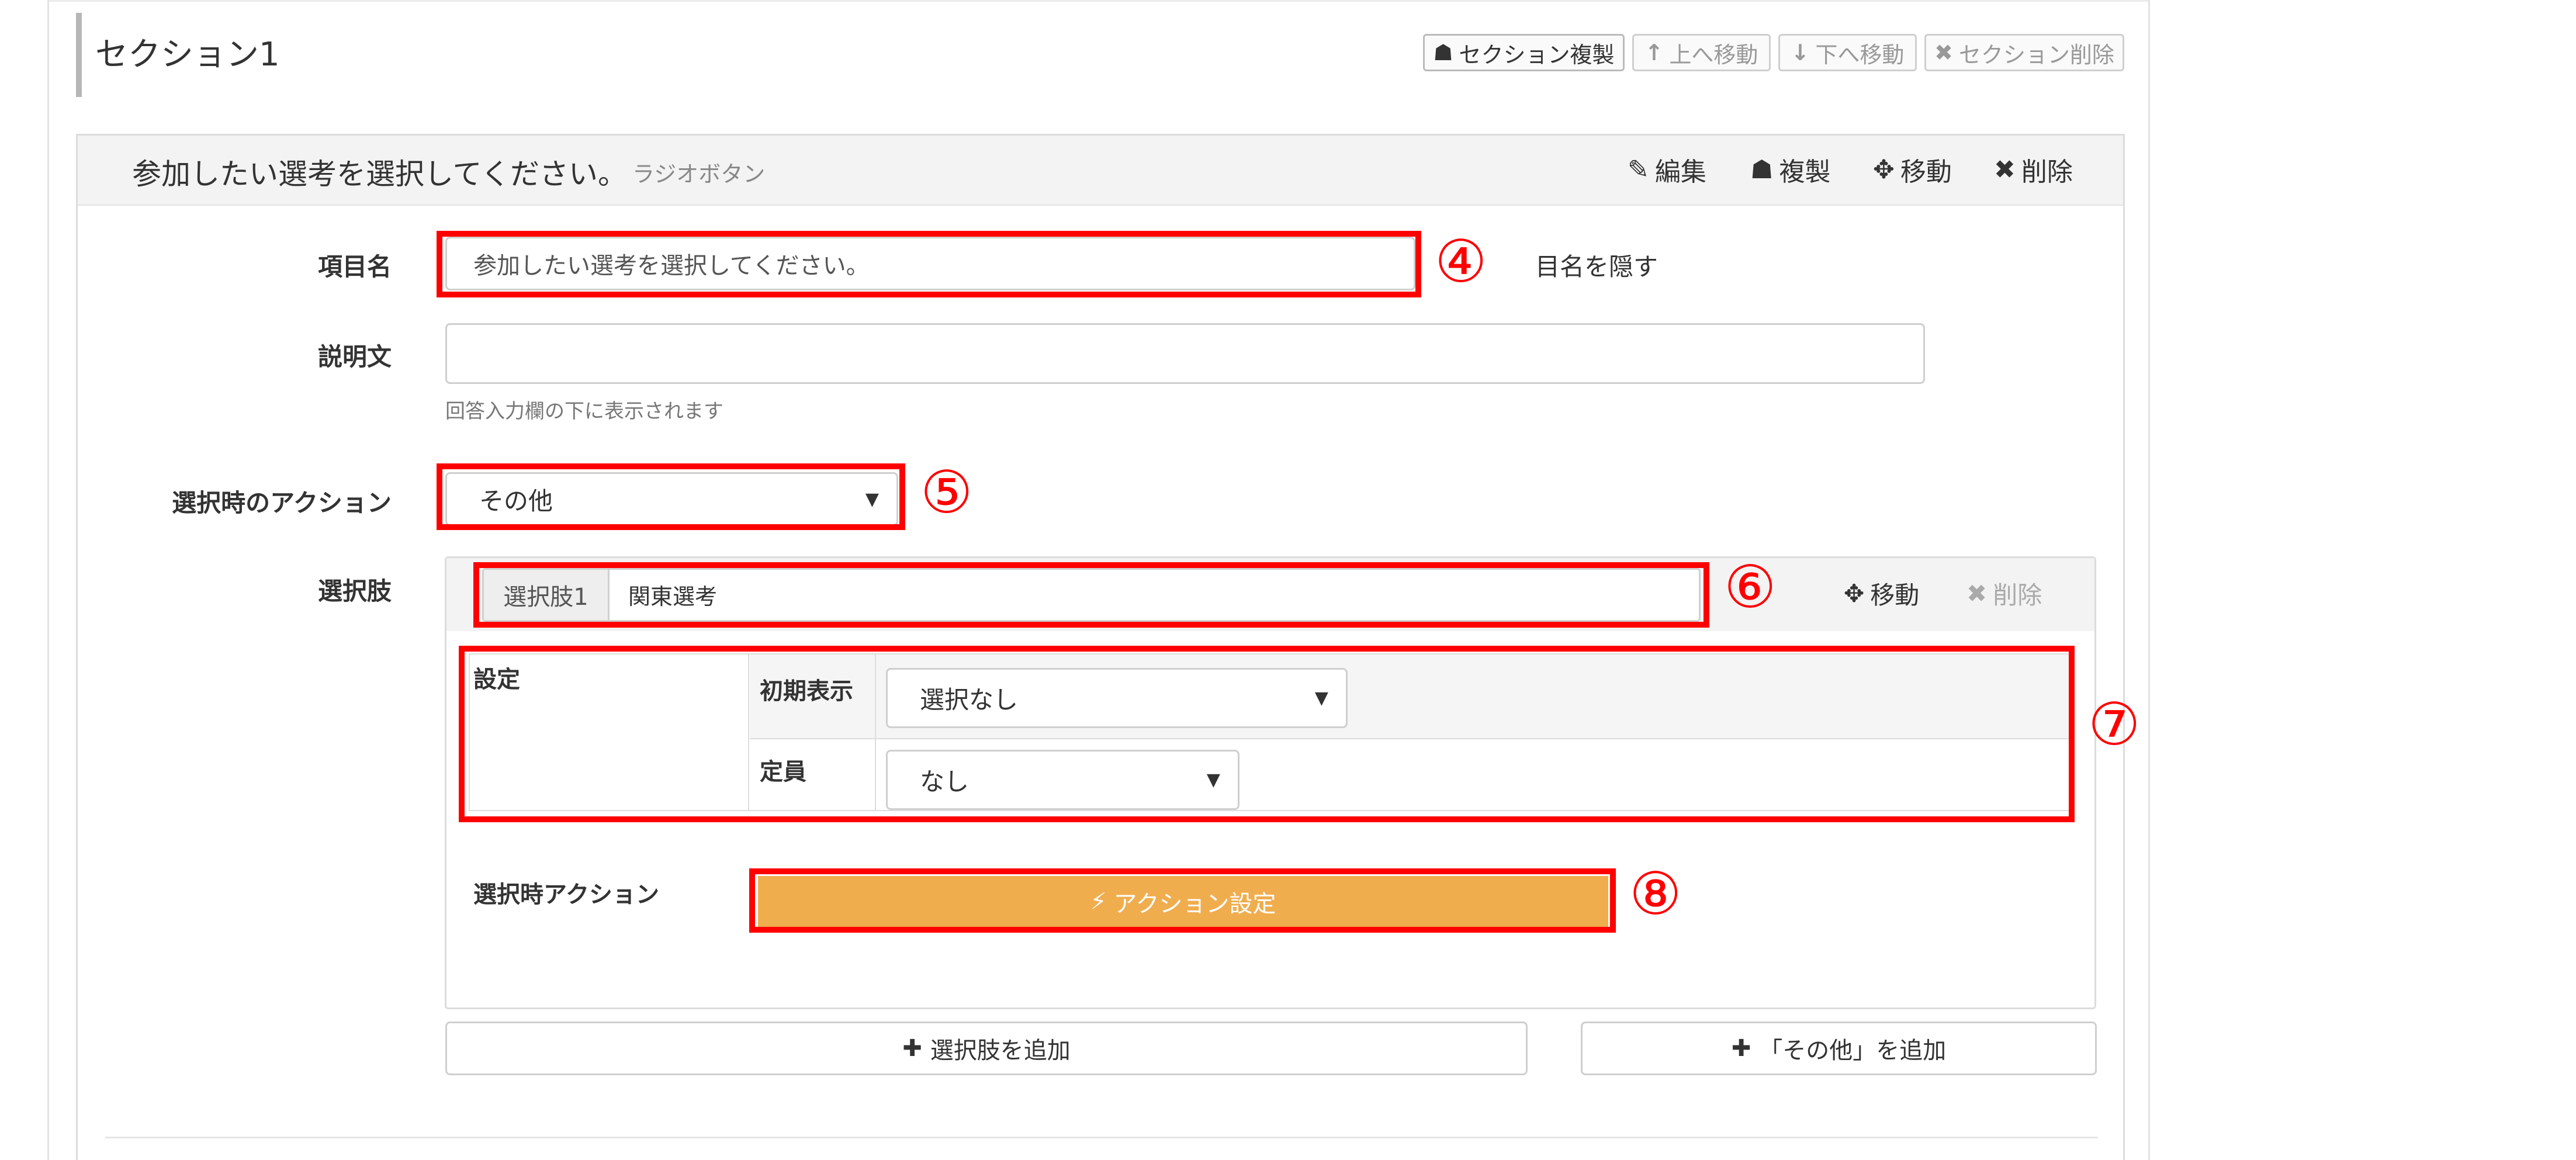 Image resolution: width=2576 pixels, height=1160 pixels. Describe the element at coordinates (1185, 353) in the screenshot. I see `description-input` at that location.